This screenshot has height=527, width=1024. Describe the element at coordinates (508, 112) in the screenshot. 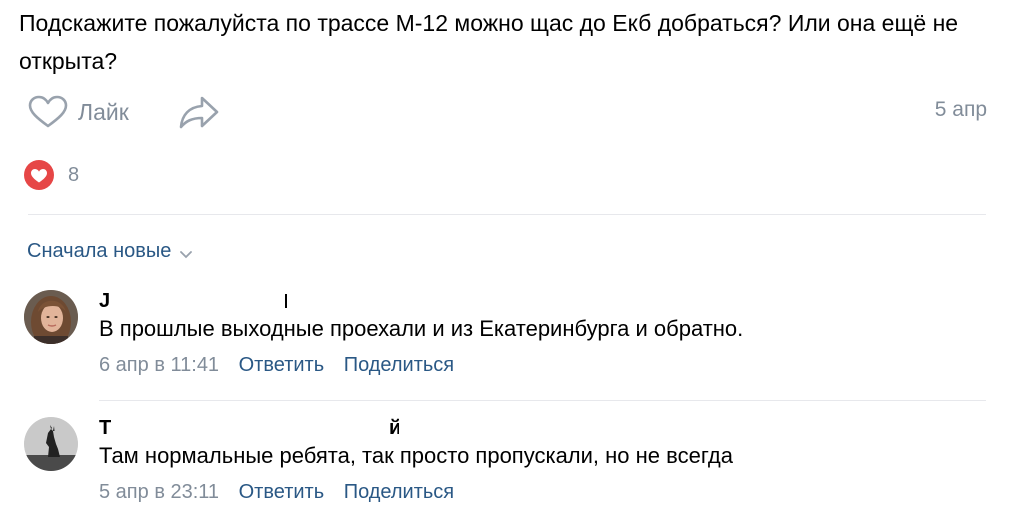

I see `post-actions: Лайк 5 апр` at that location.